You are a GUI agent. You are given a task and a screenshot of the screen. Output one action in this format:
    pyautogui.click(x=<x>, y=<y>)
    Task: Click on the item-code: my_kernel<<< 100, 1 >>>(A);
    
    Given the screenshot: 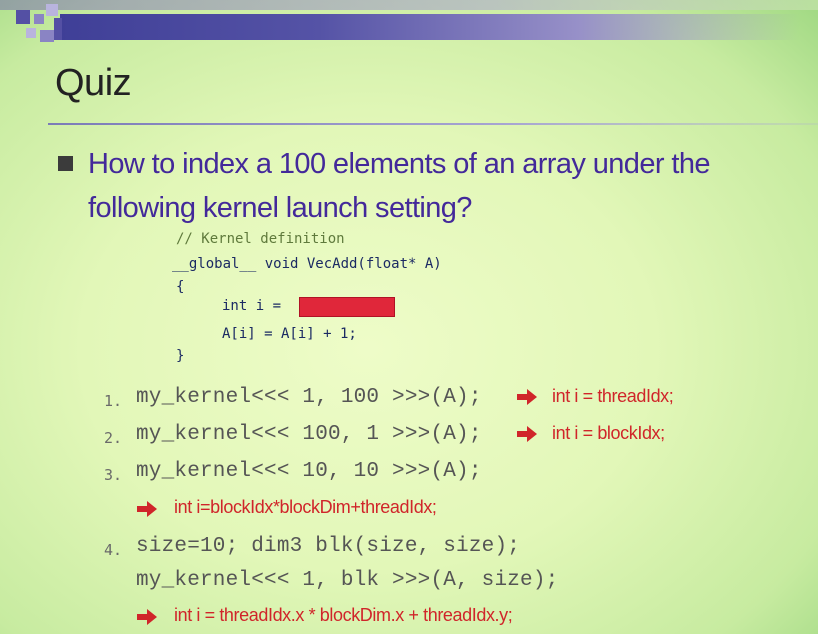 What is the action you would take?
    pyautogui.click(x=309, y=434)
    